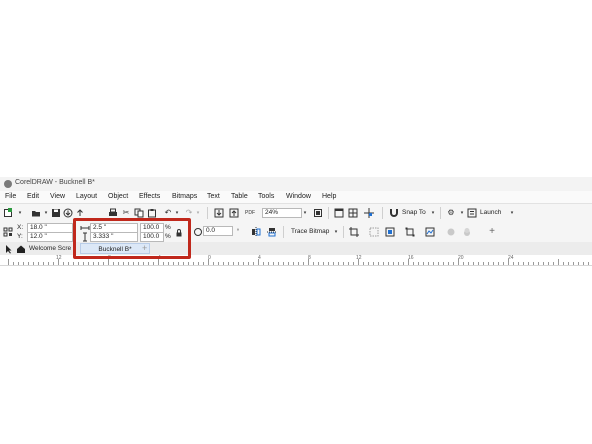 The image size is (592, 444). I want to click on upload-icon, so click(80, 213).